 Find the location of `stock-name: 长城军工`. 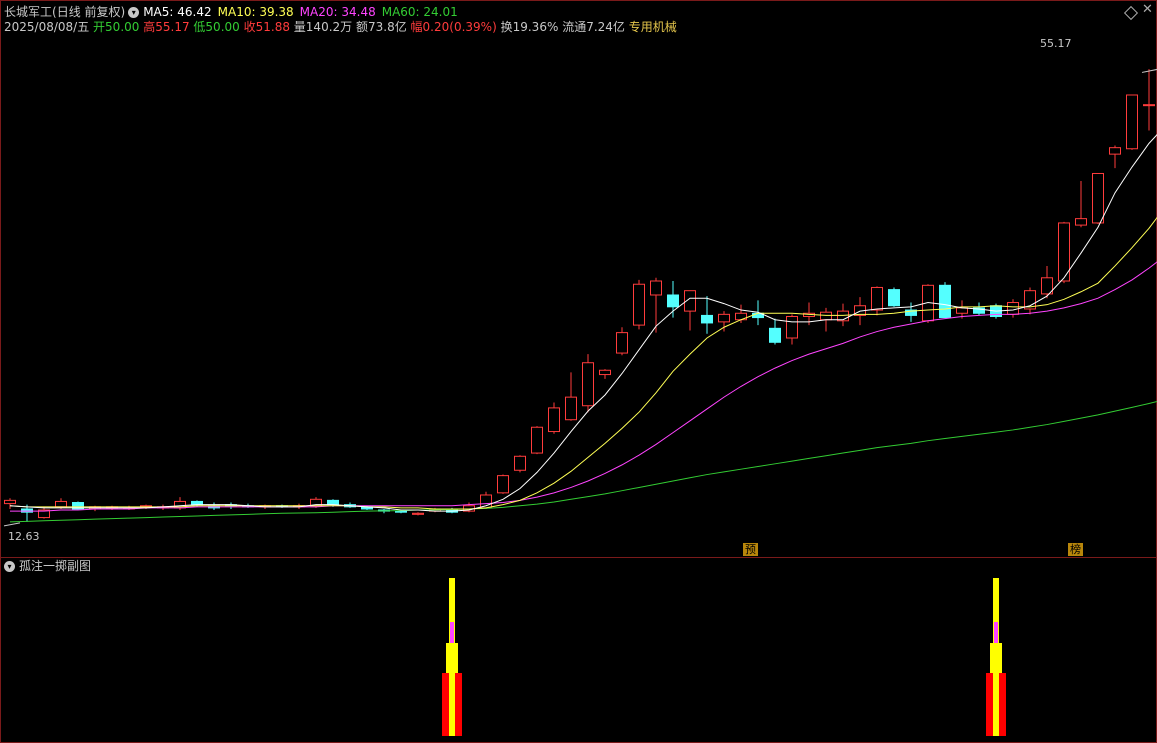

stock-name: 长城军工 is located at coordinates (28, 12).